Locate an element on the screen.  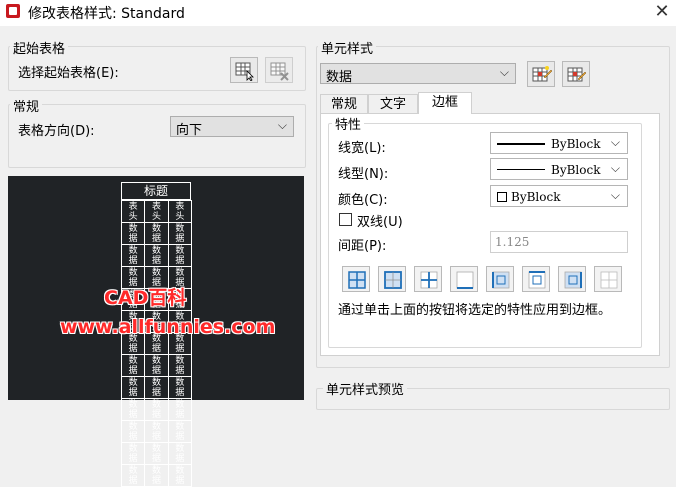
linetype-label: 线型(N): is located at coordinates (363, 174).